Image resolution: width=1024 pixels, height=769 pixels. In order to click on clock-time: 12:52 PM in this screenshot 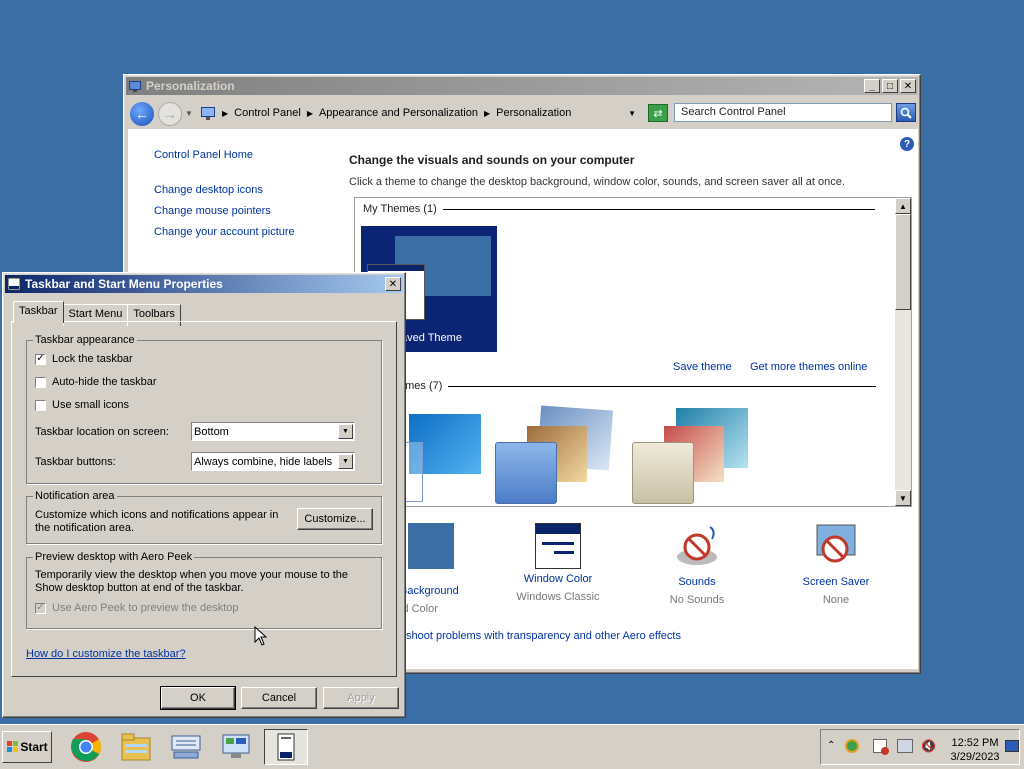, I will do `click(975, 743)`.